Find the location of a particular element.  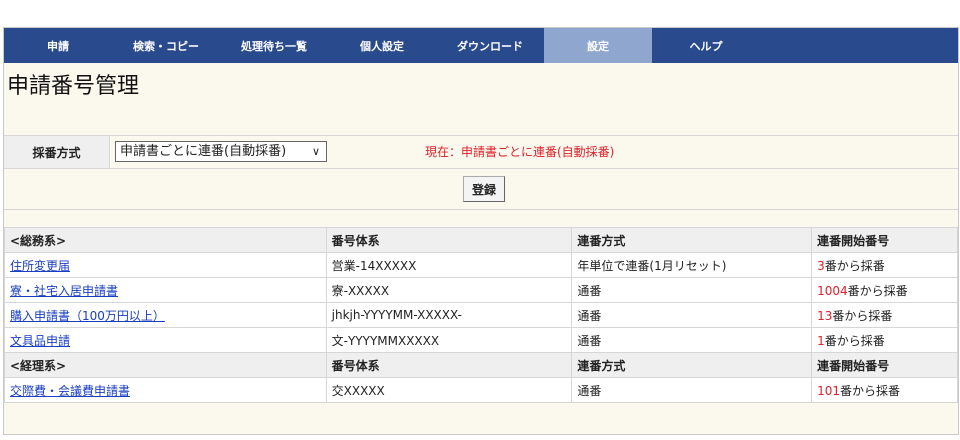

numbering-method-select: 申請書ごとに連番(自動採番) ∨ is located at coordinates (221, 151).